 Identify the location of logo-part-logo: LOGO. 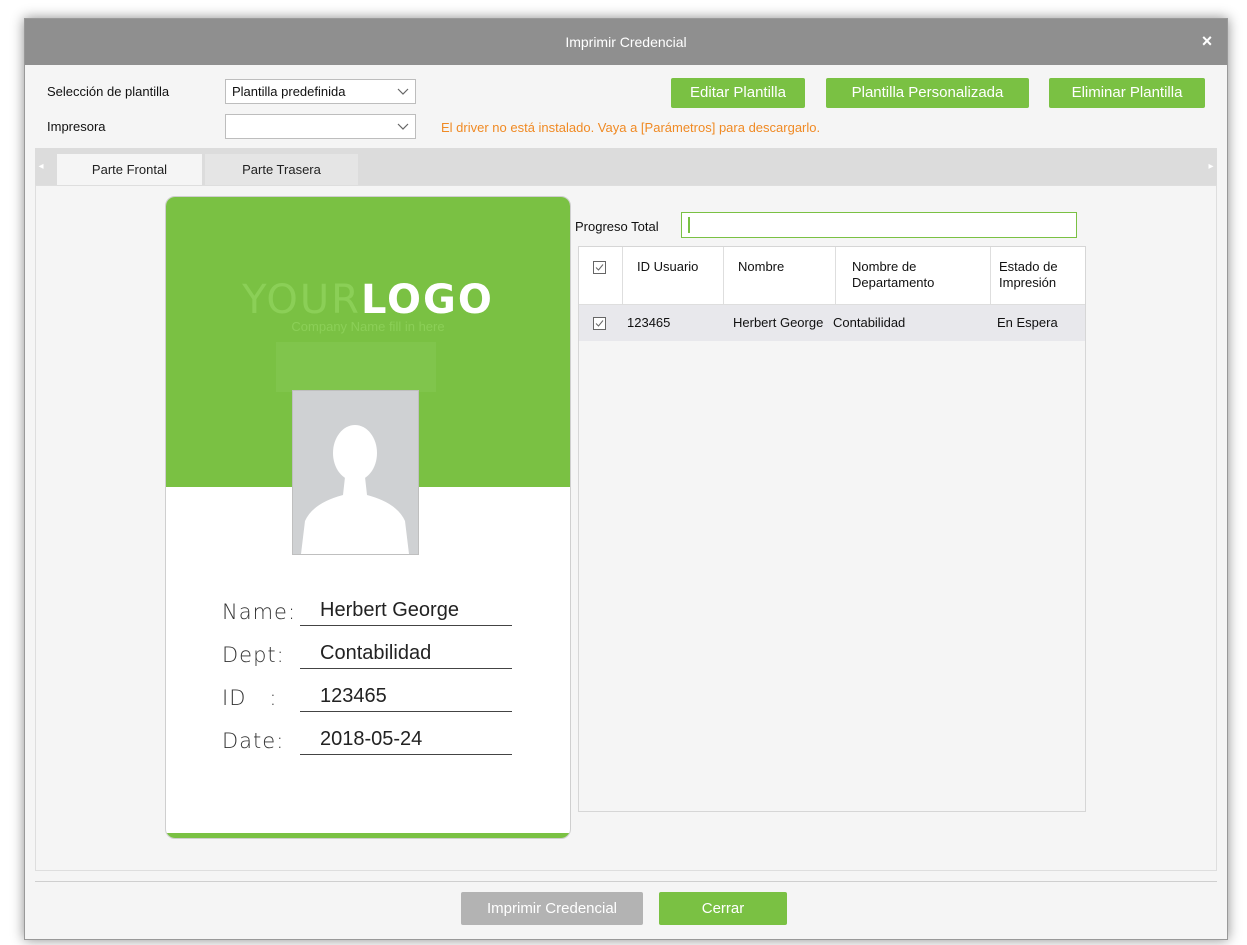
(427, 300).